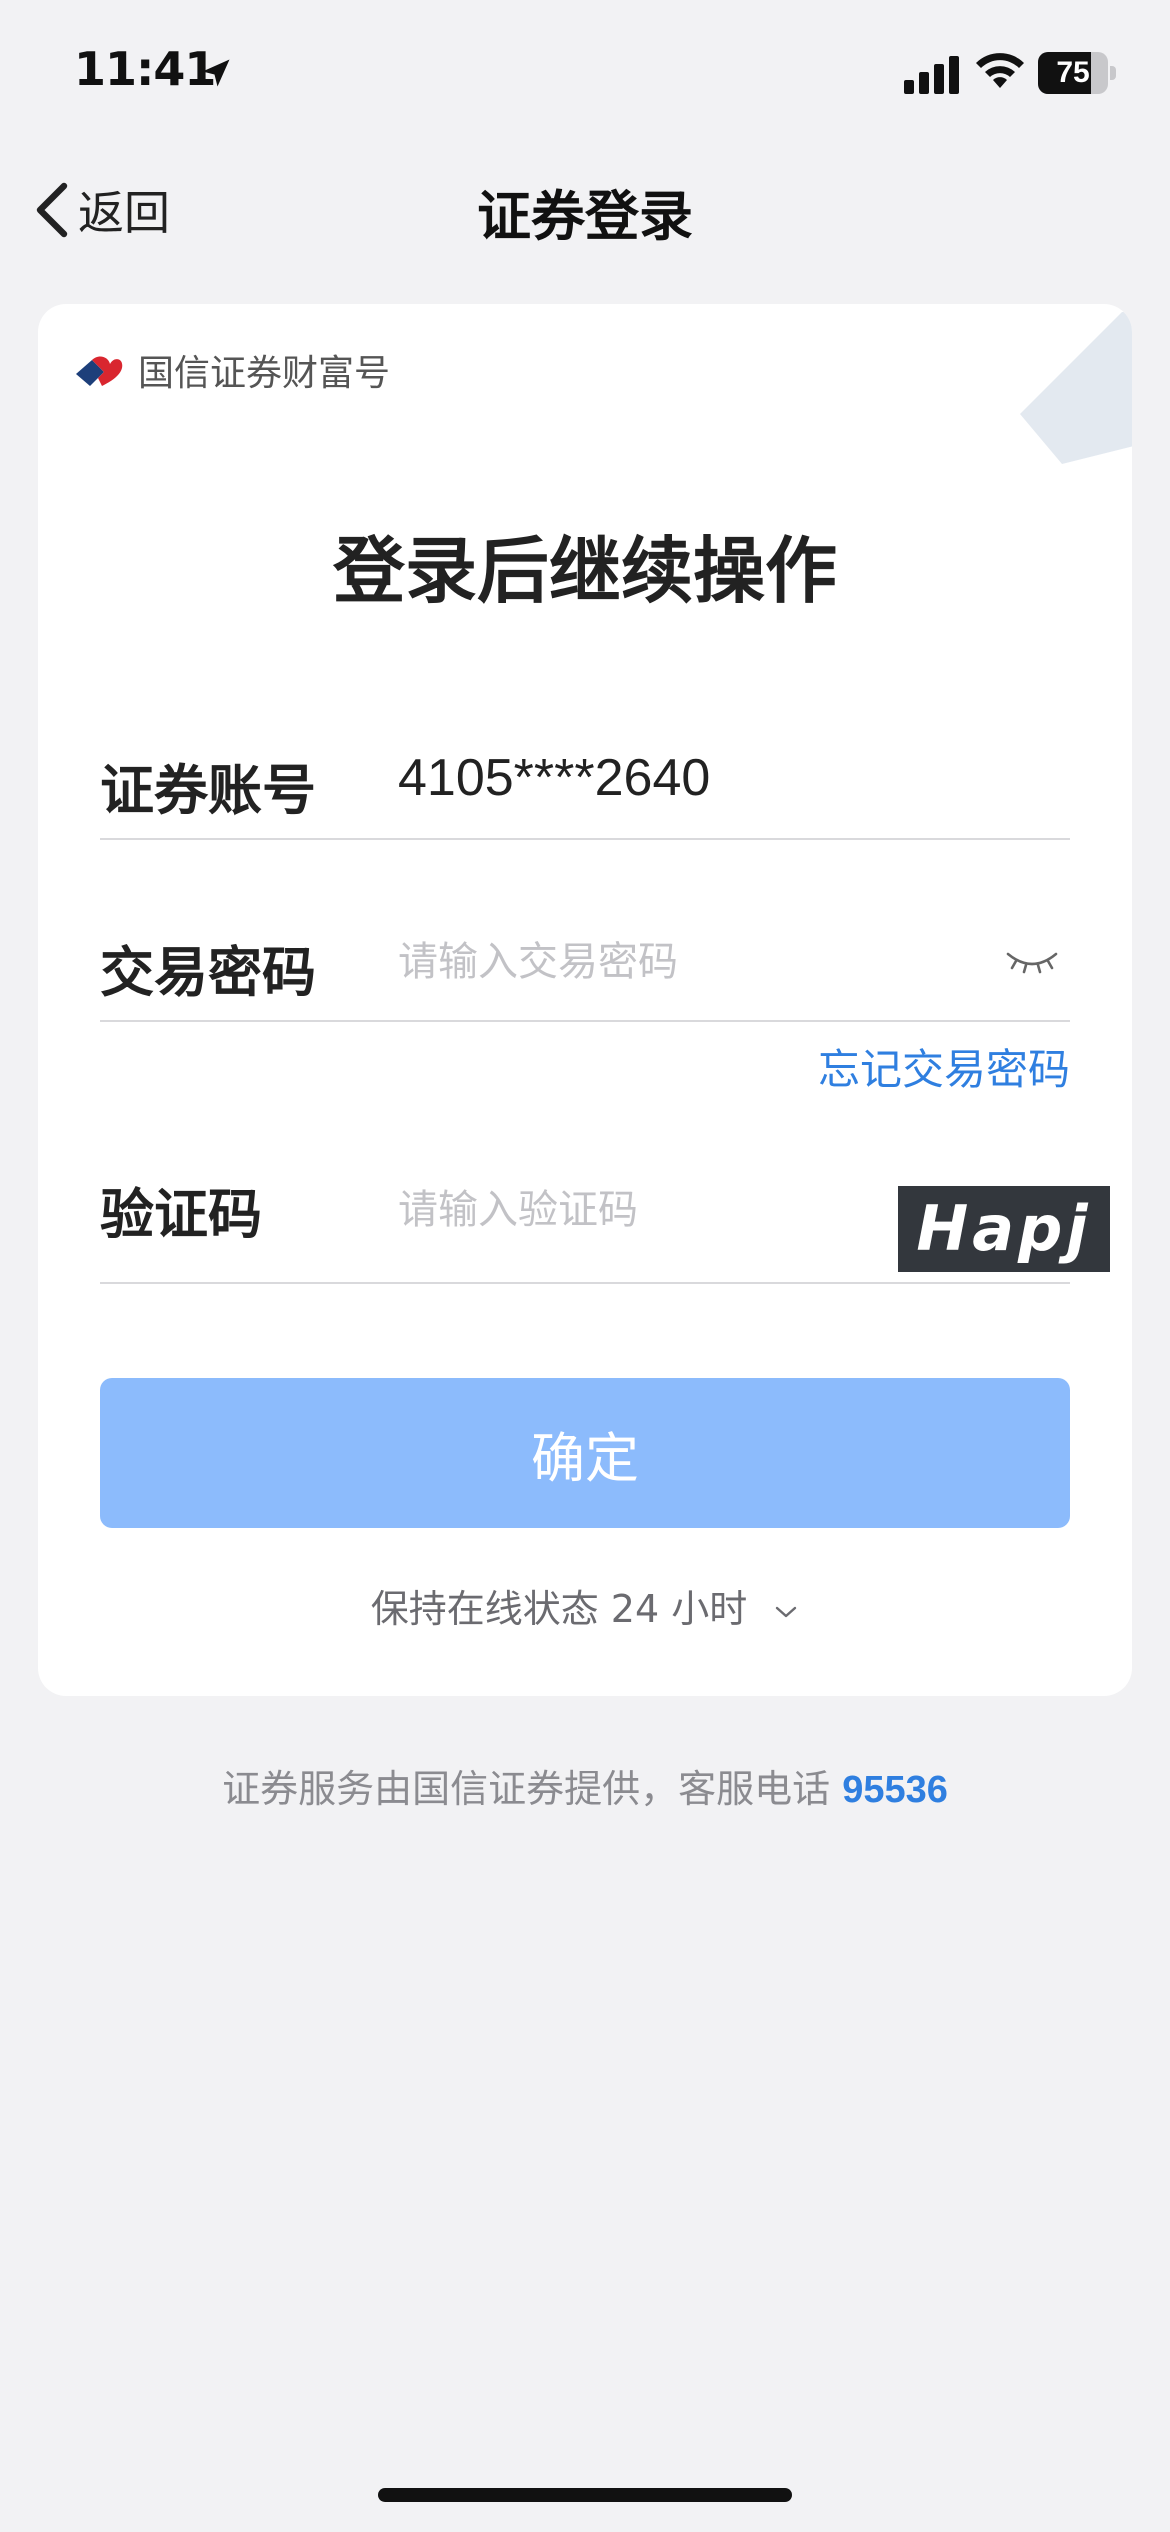 This screenshot has height=2532, width=1170. I want to click on captcha-input, so click(618, 1210).